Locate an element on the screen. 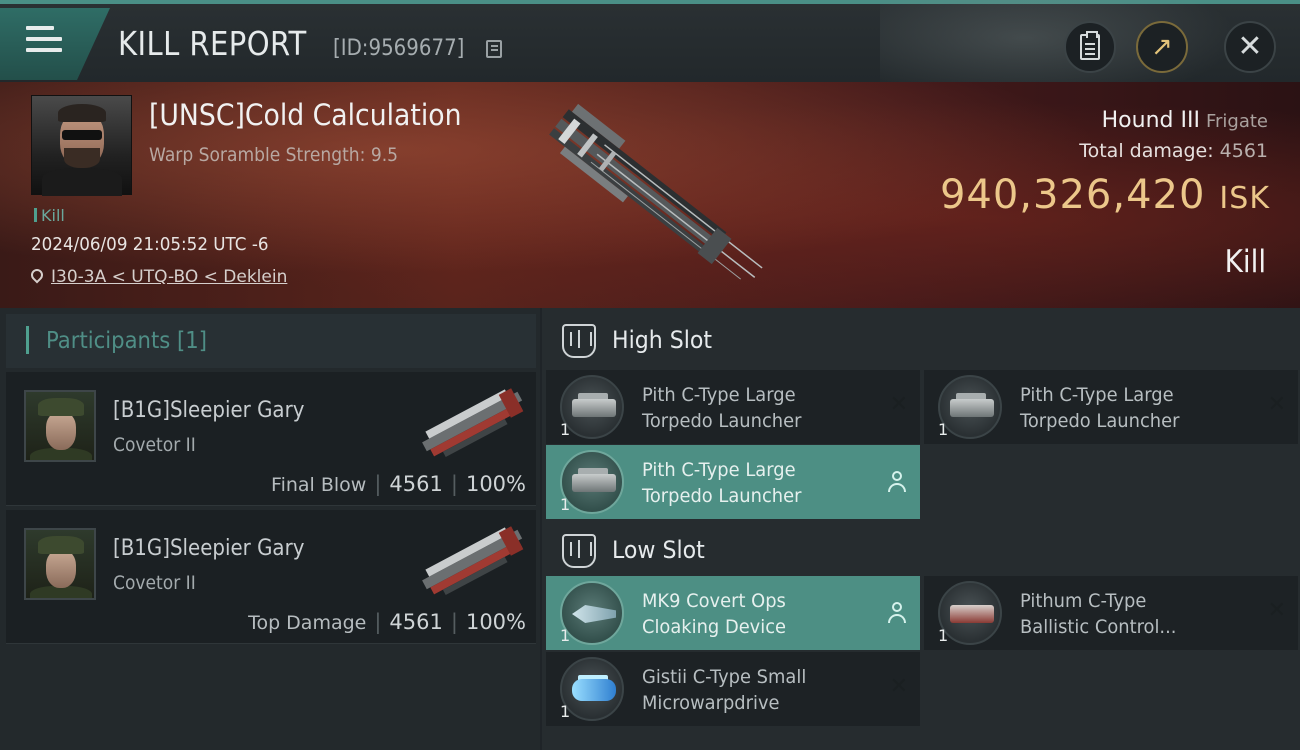  kill-result: Kill is located at coordinates (1245, 262).